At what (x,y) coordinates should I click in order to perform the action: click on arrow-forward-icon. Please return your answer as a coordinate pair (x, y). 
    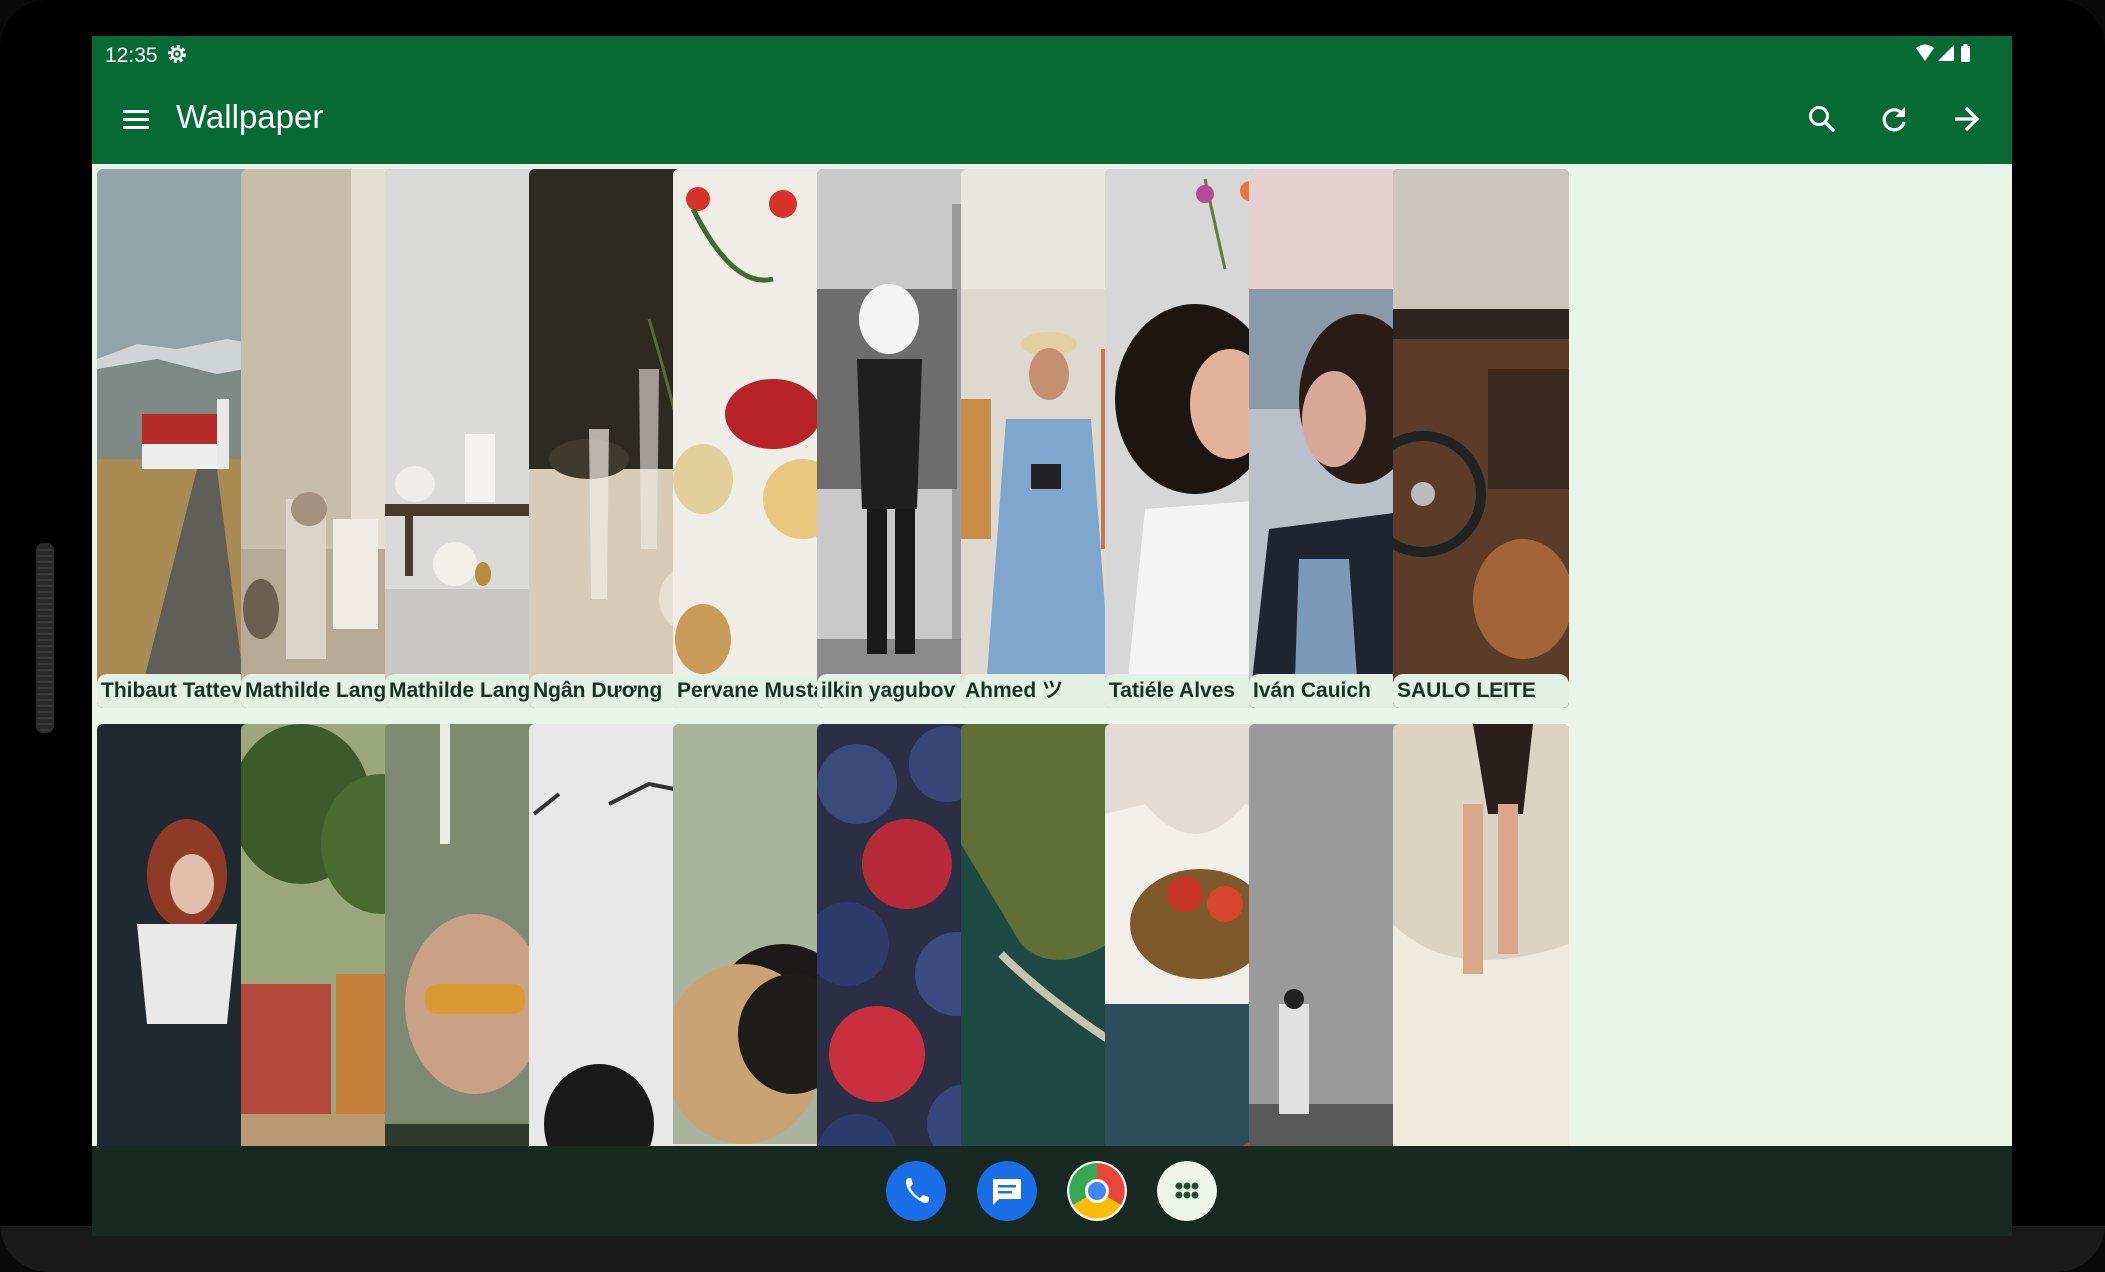
    Looking at the image, I should click on (1966, 119).